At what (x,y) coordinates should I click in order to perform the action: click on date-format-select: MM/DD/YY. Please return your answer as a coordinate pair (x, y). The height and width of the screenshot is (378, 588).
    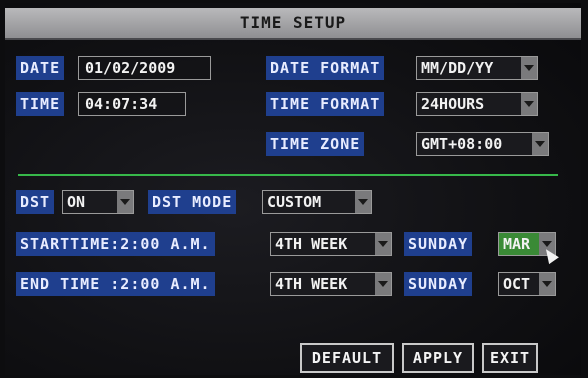
    Looking at the image, I should click on (477, 68).